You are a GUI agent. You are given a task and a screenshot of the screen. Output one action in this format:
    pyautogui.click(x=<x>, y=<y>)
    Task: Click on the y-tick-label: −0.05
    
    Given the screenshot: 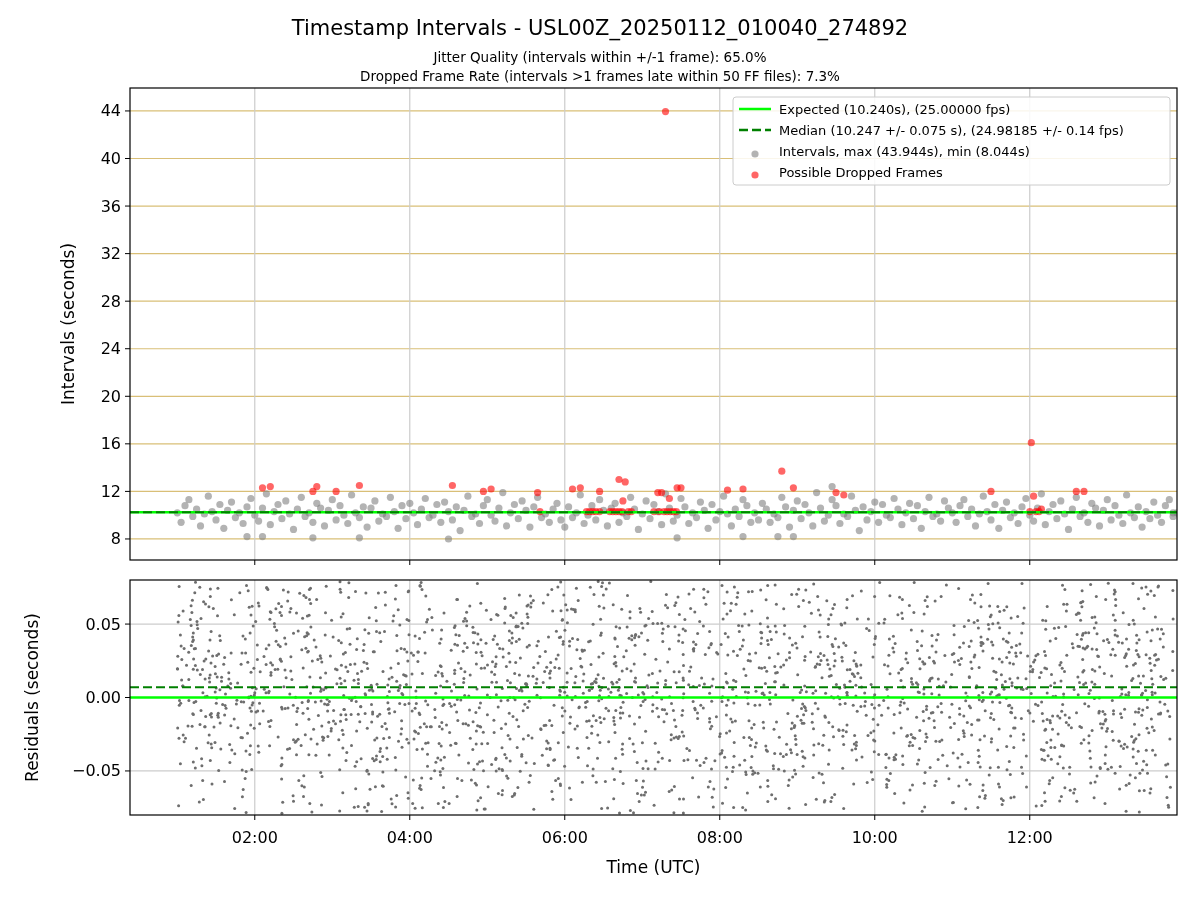 What is the action you would take?
    pyautogui.click(x=96, y=771)
    